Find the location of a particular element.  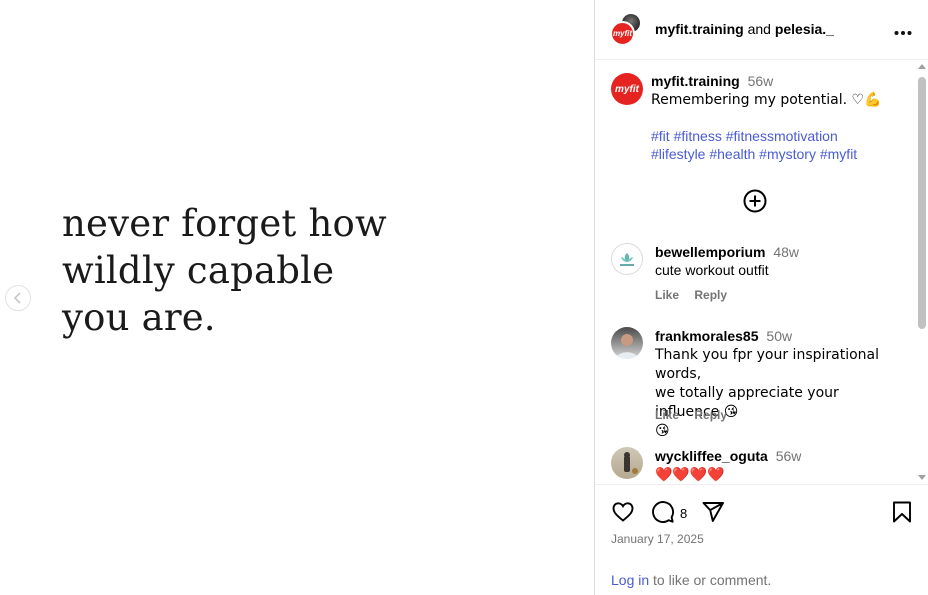

caption-text: Remembering my potential. ♡💪 is located at coordinates (766, 100).